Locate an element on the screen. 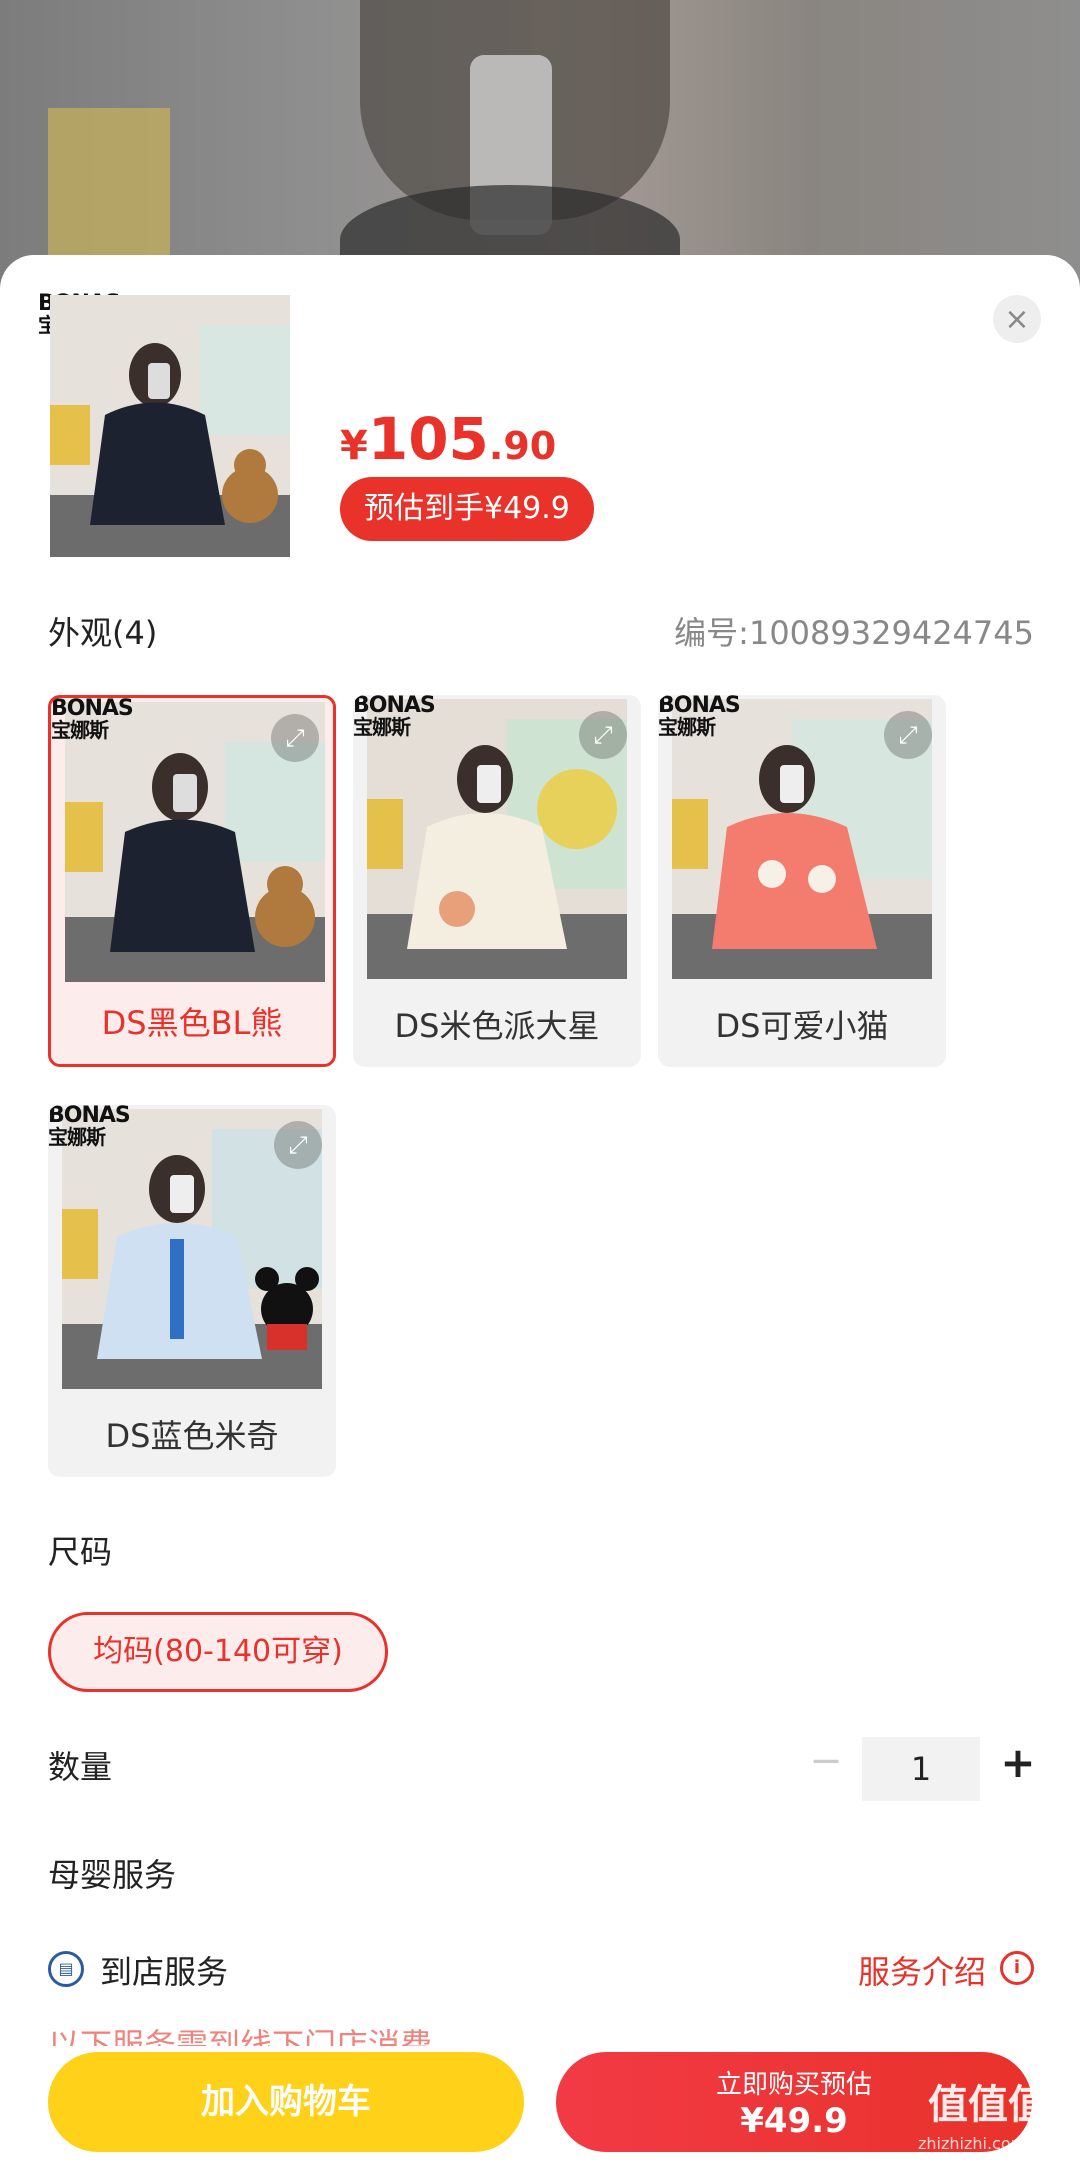 Image resolution: width=1080 pixels, height=2167 pixels. estimated-price-badge: 预估到手¥49.9 is located at coordinates (467, 509).